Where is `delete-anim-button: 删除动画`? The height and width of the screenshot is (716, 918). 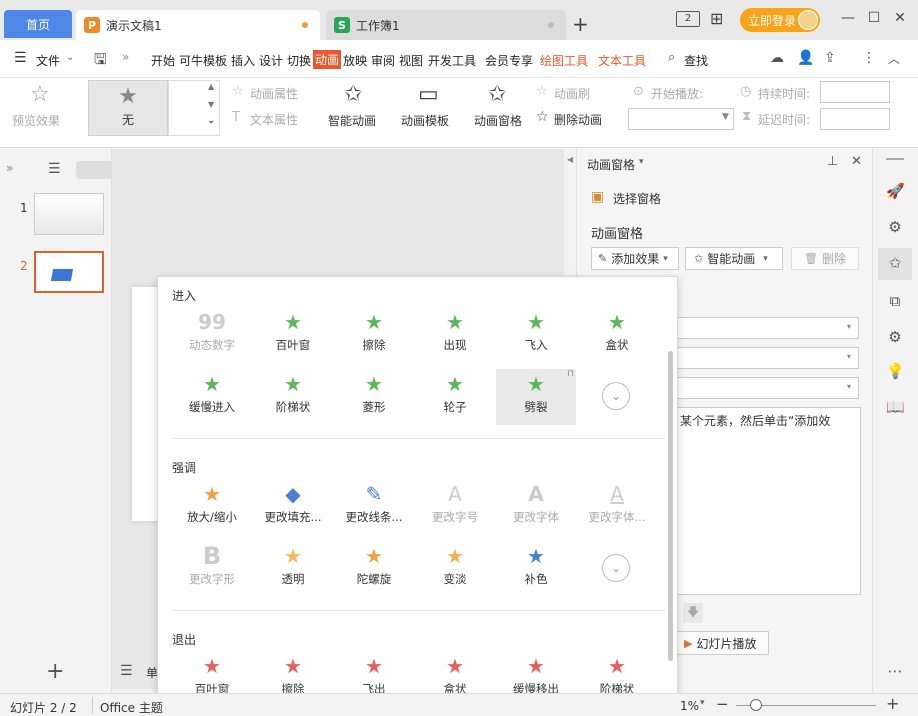
delete-anim-button: 删除动画 is located at coordinates (578, 119).